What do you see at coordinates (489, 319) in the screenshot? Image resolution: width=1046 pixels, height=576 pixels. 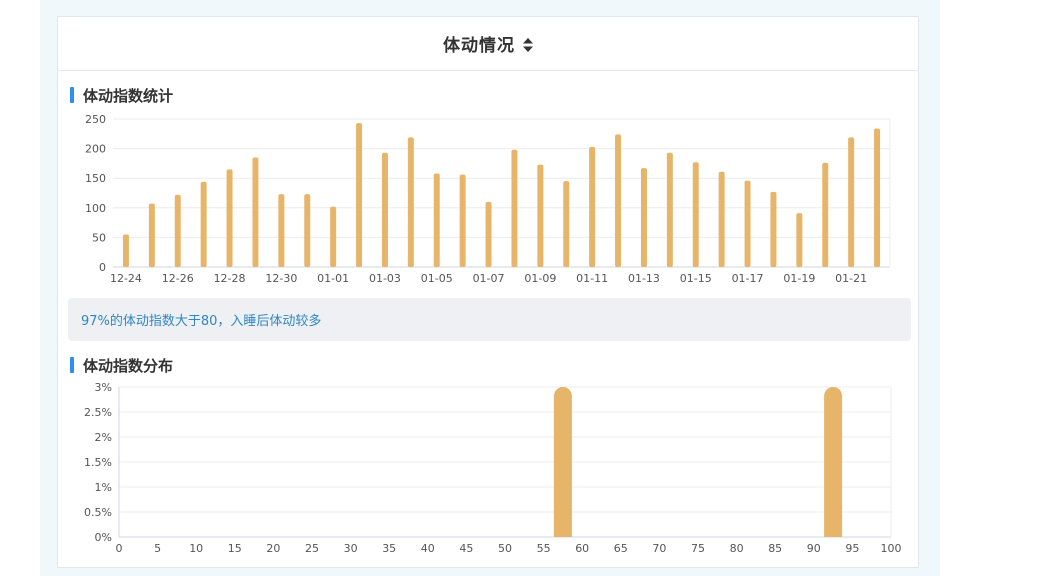 I see `summary-note: 97%的体动指数大于80，入睡后体动较多` at bounding box center [489, 319].